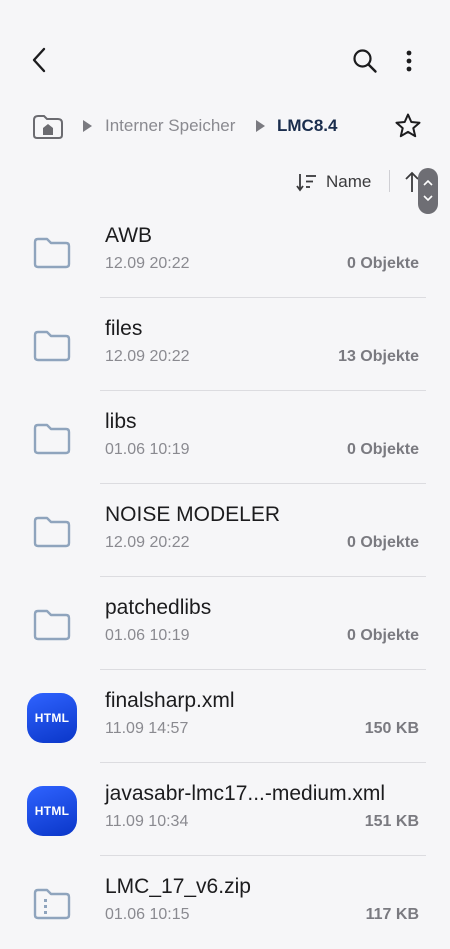 The height and width of the screenshot is (949, 450). I want to click on back-arrow-icon, so click(39, 60).